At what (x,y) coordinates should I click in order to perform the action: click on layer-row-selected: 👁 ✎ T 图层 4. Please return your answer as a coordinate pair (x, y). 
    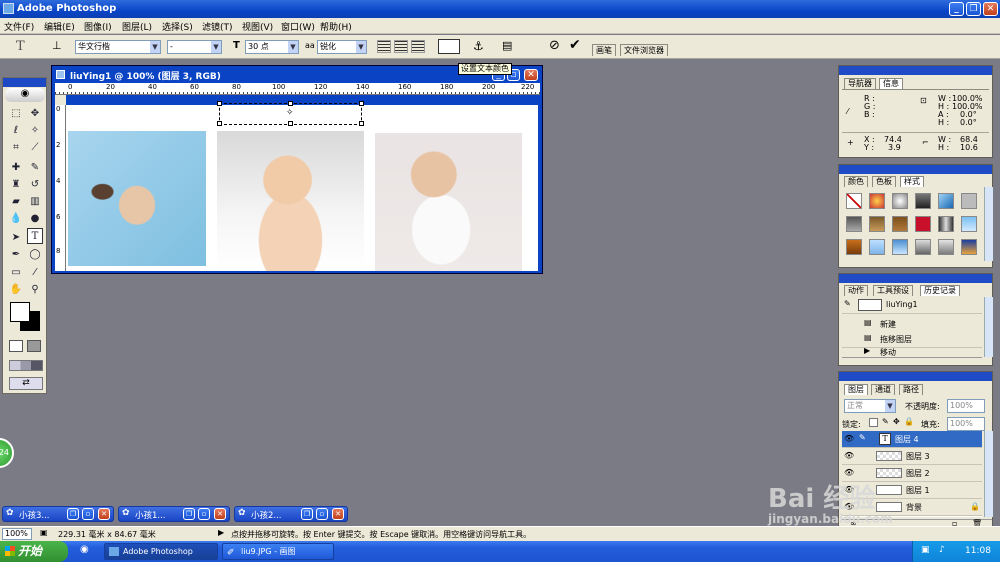
    Looking at the image, I should click on (912, 439).